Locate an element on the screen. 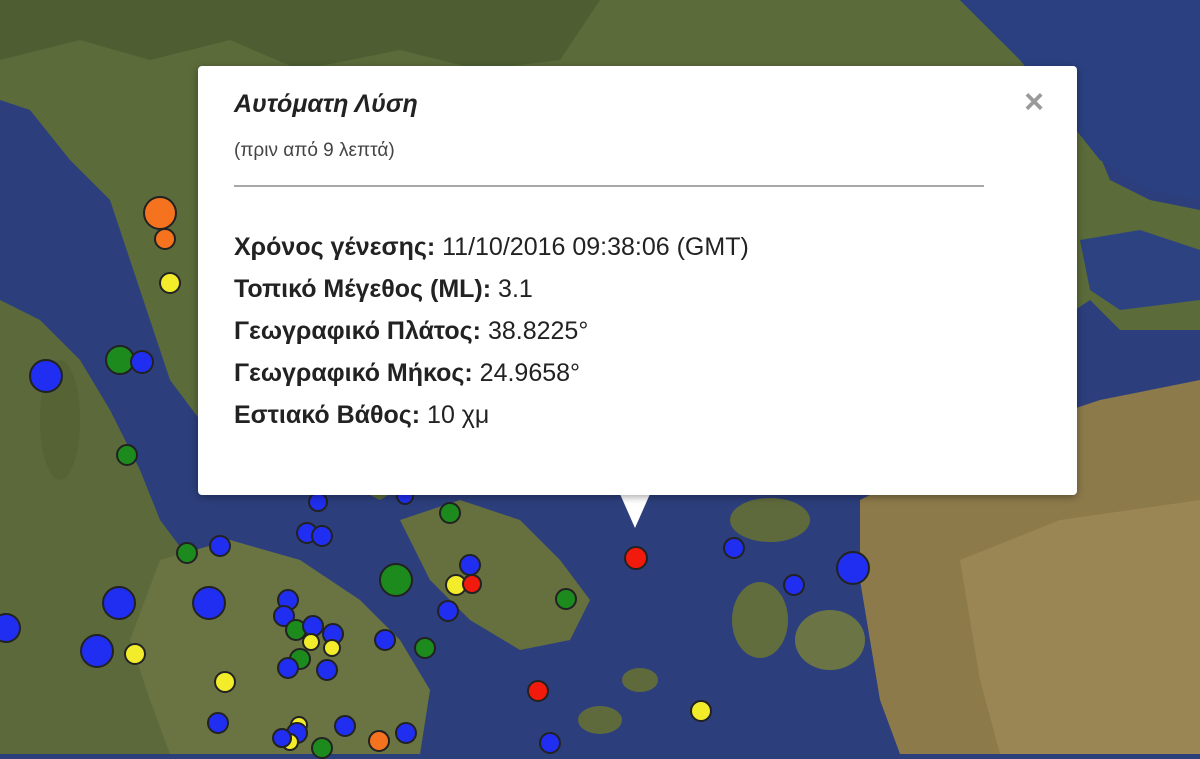  detail-value: 11/10/2016 09:38:06 (GMT) is located at coordinates (592, 247).